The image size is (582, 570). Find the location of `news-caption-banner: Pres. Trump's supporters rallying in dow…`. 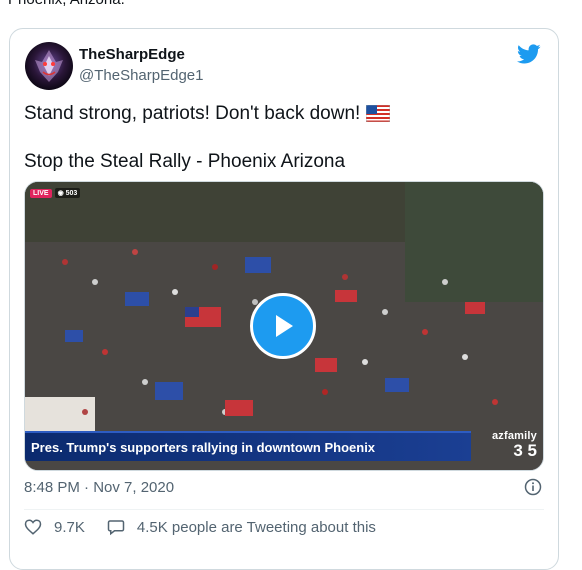

news-caption-banner: Pres. Trump's supporters rallying in dow… is located at coordinates (248, 446).